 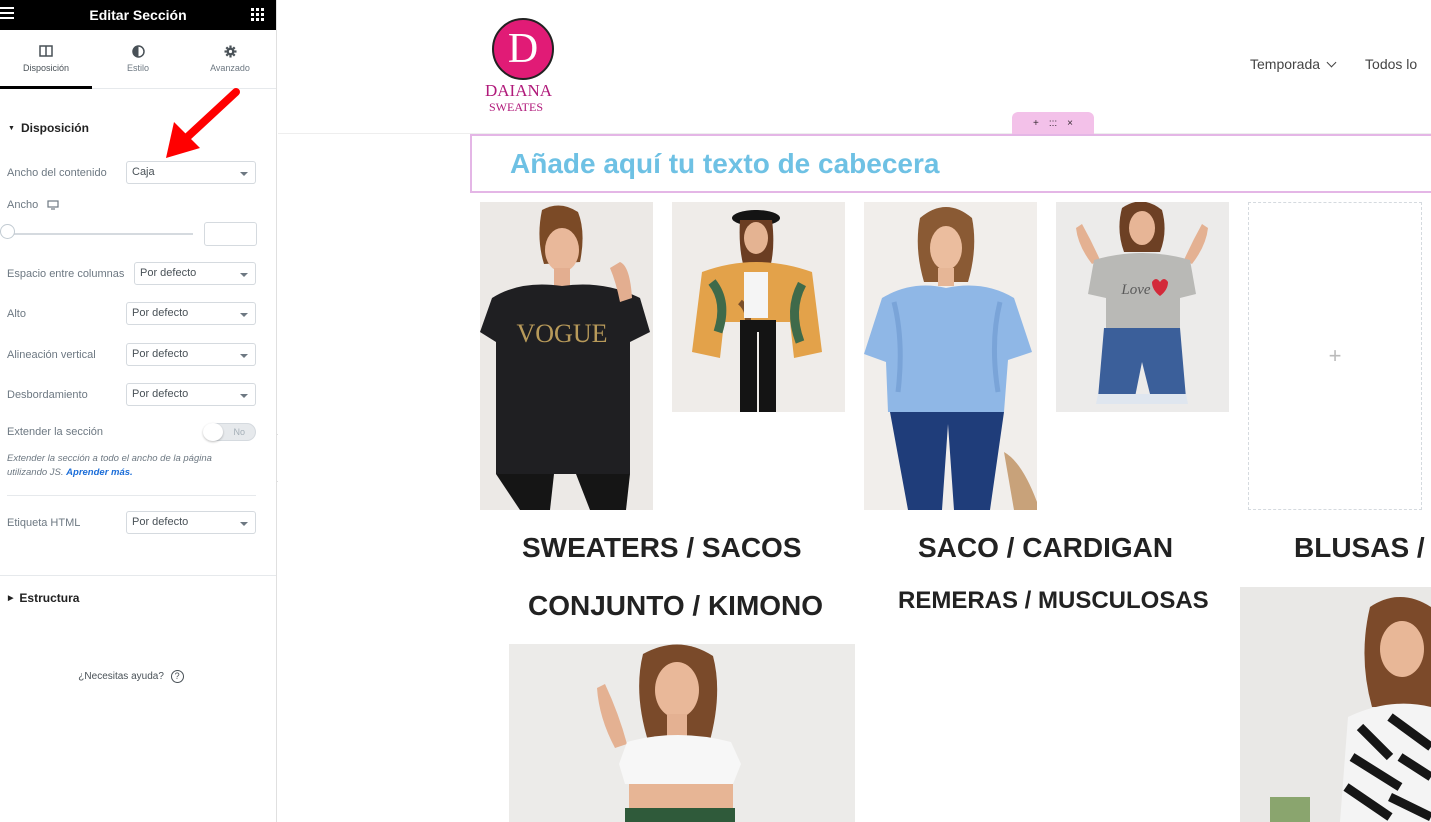 What do you see at coordinates (1331, 62) in the screenshot?
I see `chevron-down-icon` at bounding box center [1331, 62].